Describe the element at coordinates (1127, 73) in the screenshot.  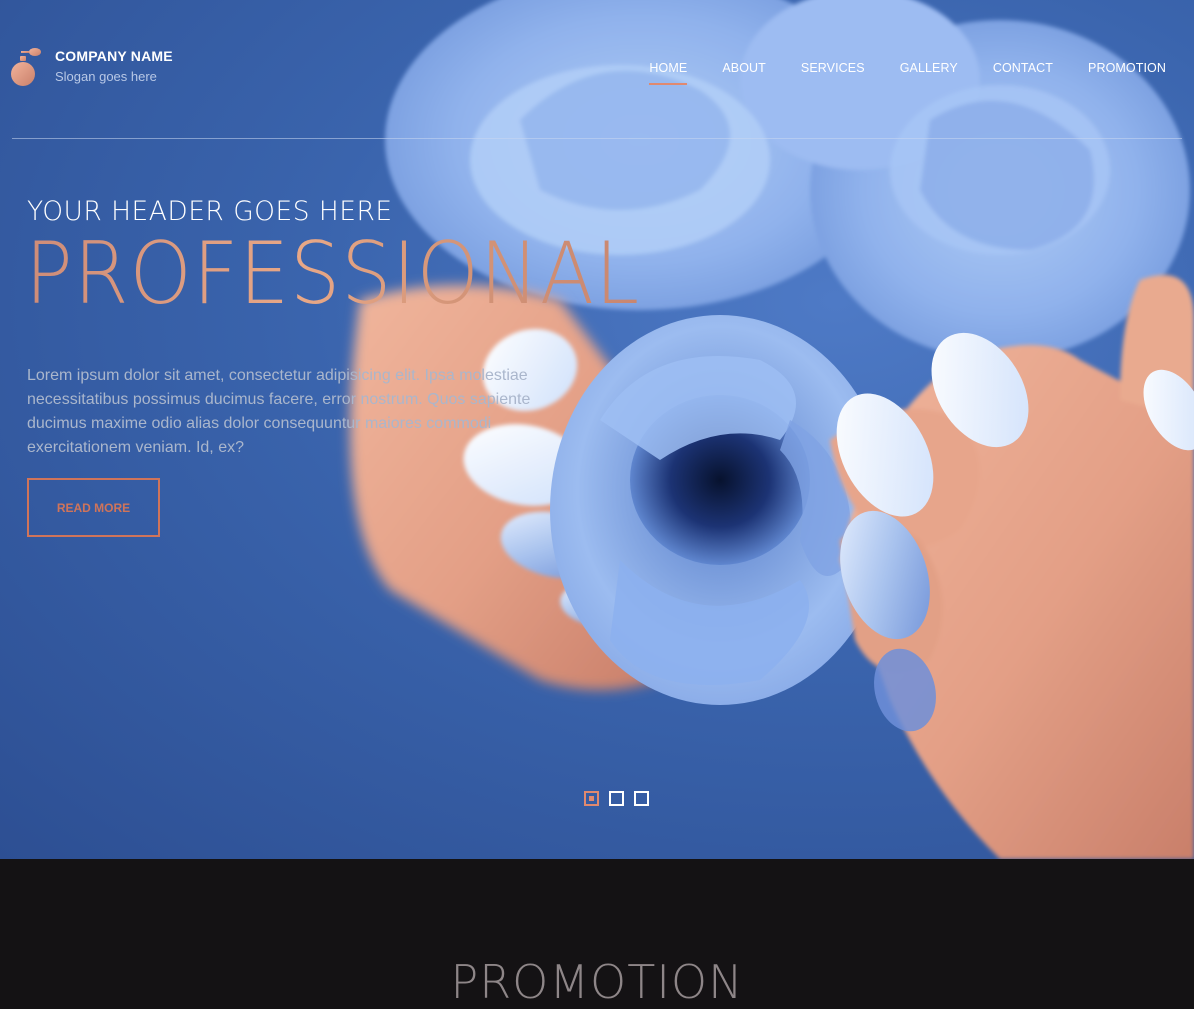
I see `nav-item-promotion: PROMOTION` at that location.